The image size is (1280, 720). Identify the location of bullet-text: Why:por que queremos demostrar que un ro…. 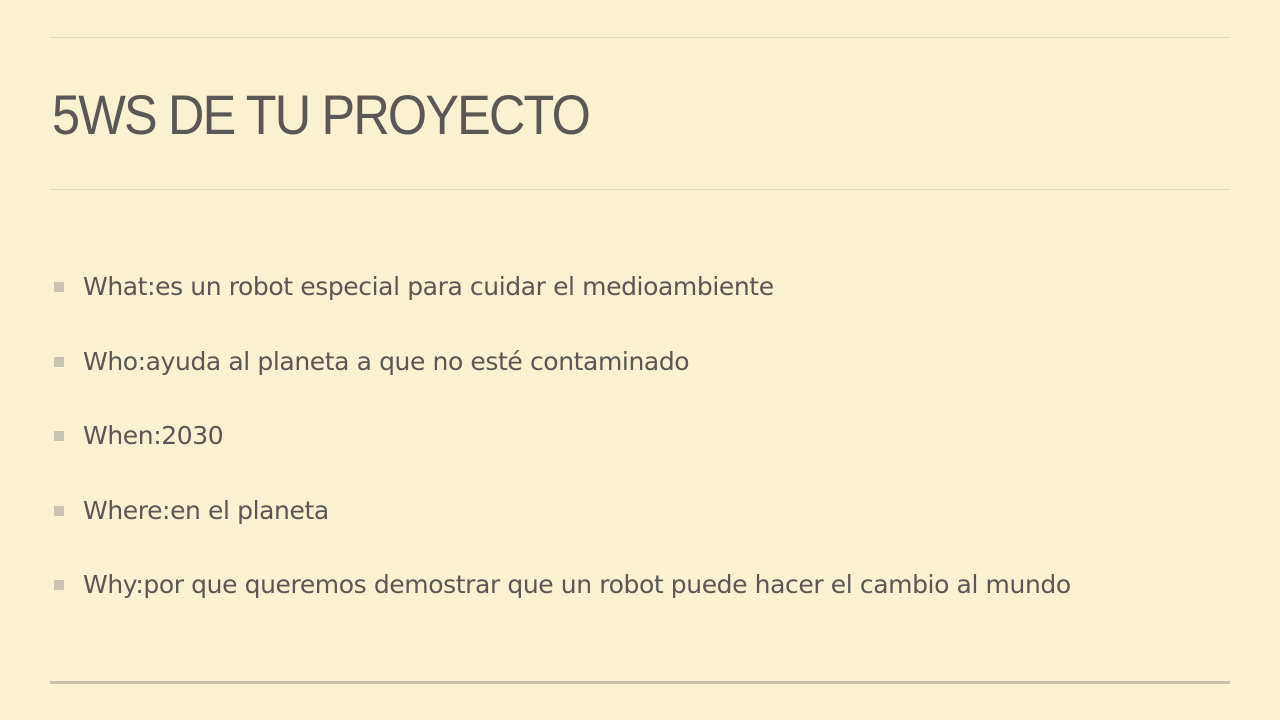
(577, 584).